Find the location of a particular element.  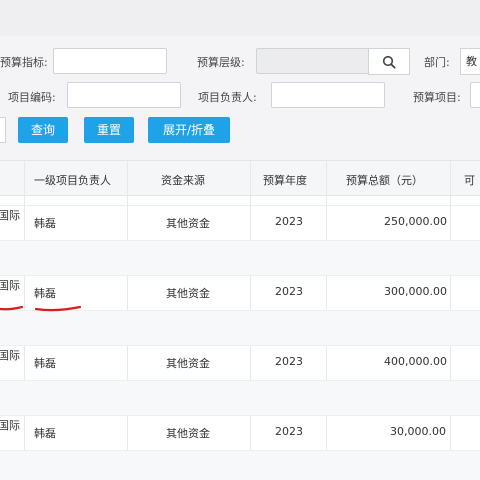

budget-project-label: 预算项目: is located at coordinates (437, 97).